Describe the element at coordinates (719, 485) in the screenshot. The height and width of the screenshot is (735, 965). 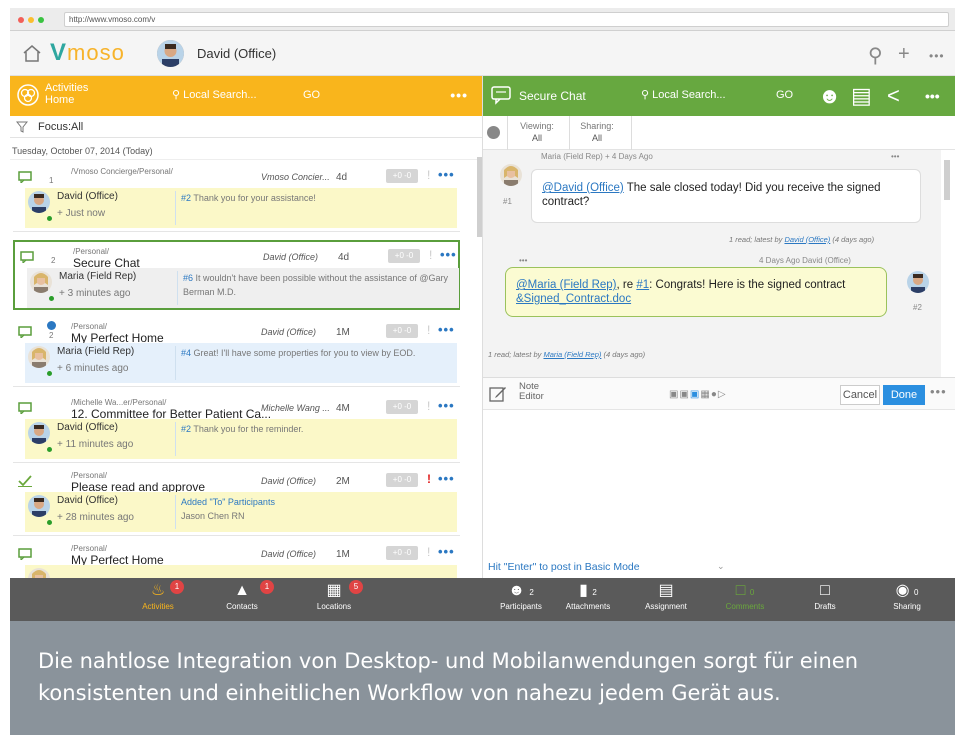
I see `editor-textarea` at that location.